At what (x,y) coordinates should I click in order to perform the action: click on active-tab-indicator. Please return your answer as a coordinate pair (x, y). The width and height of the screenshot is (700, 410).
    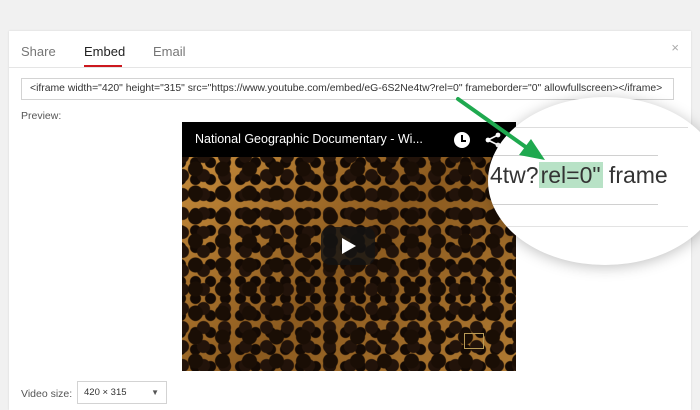
    Looking at the image, I should click on (103, 66).